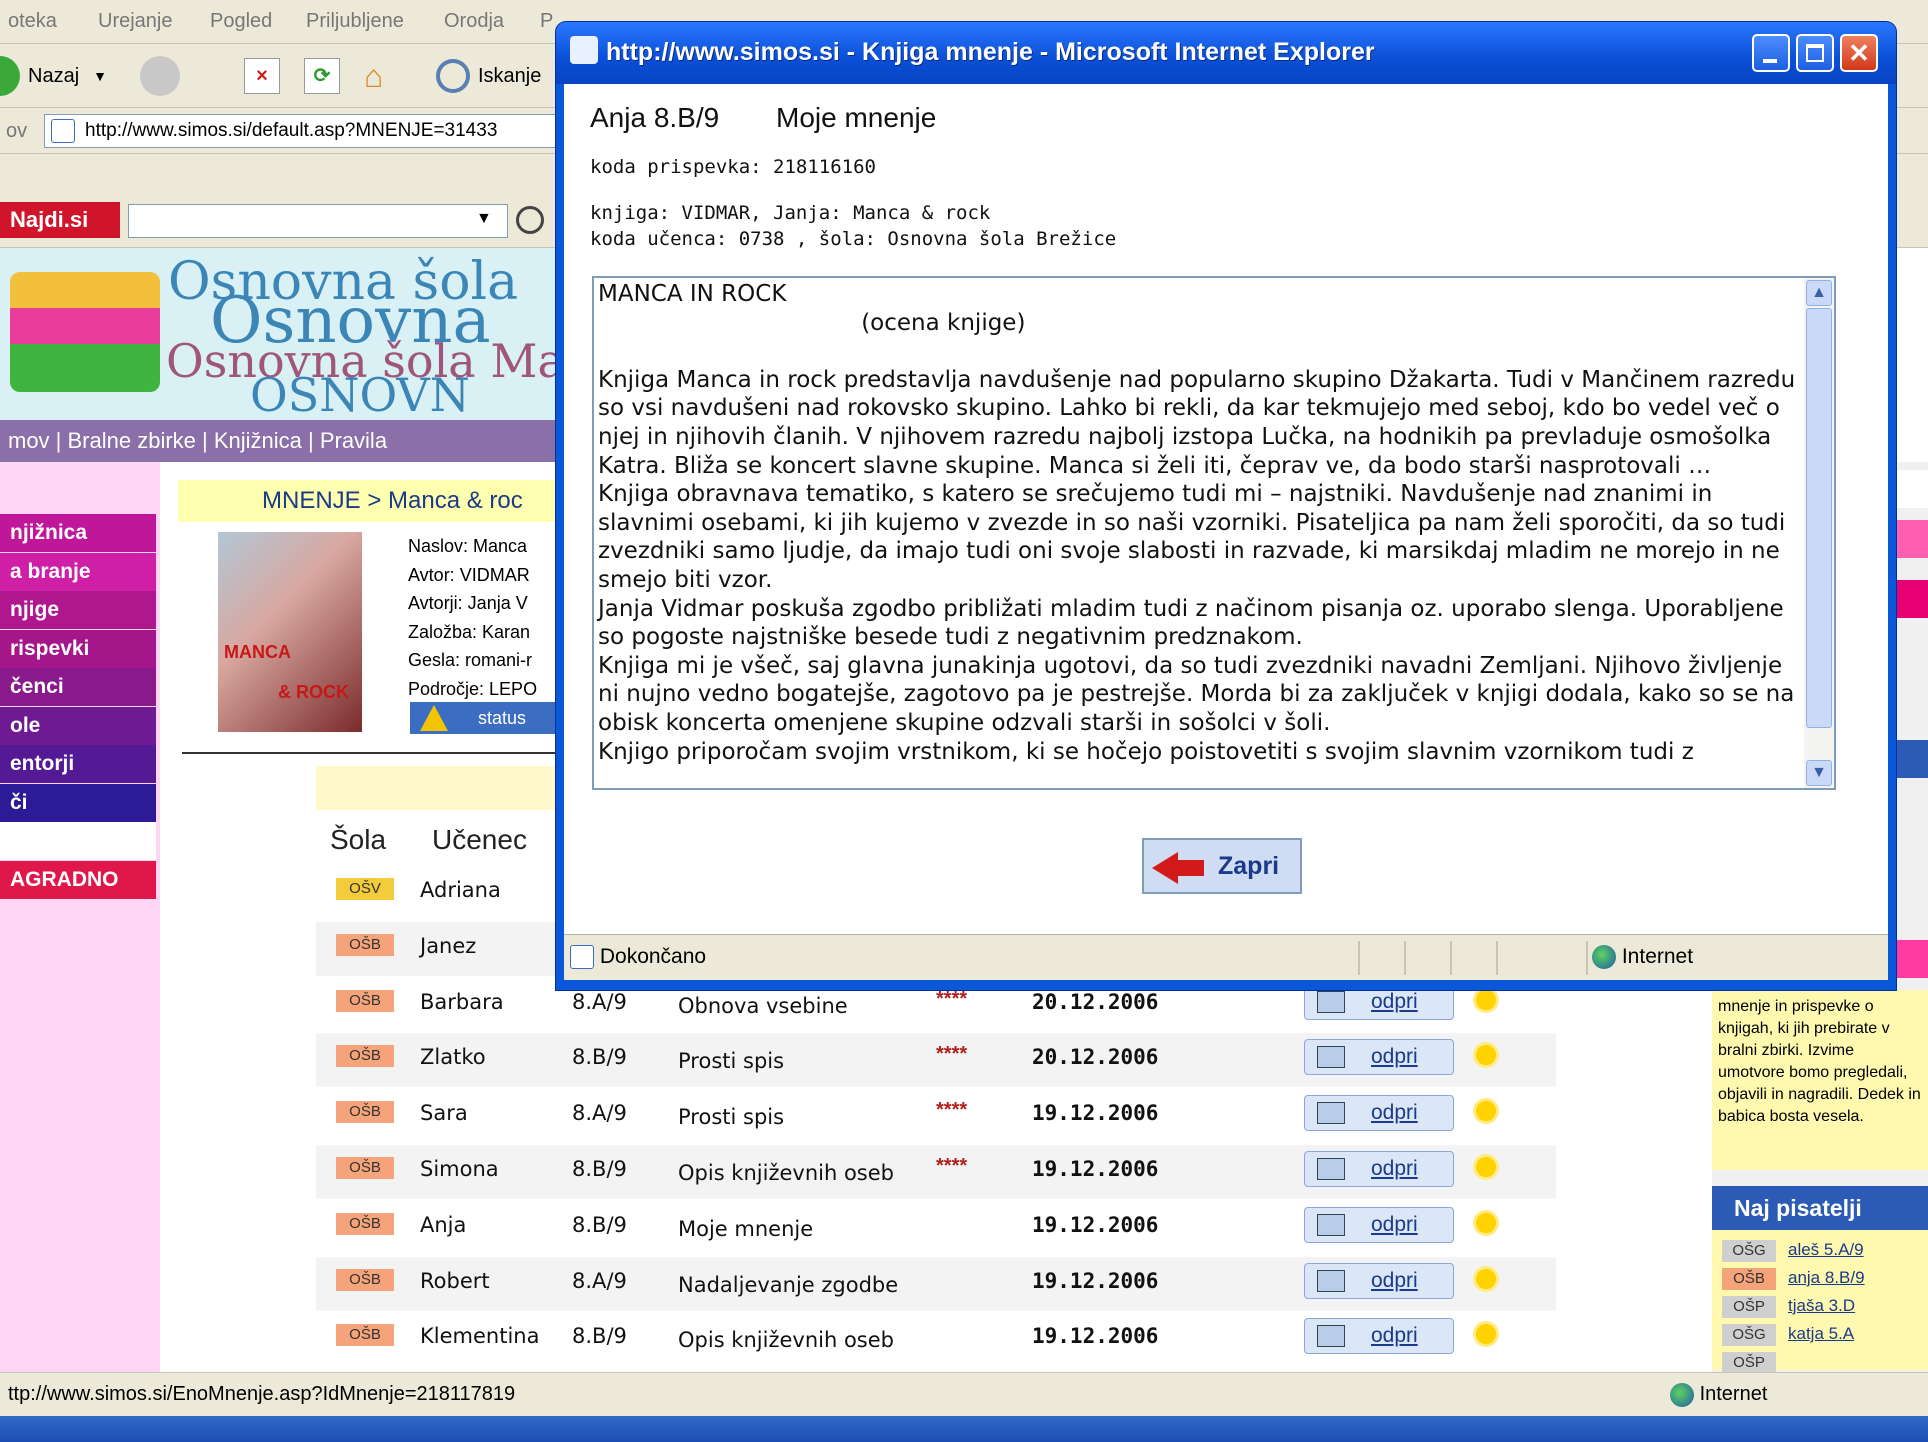  I want to click on close-icon: ✕, so click(1859, 53).